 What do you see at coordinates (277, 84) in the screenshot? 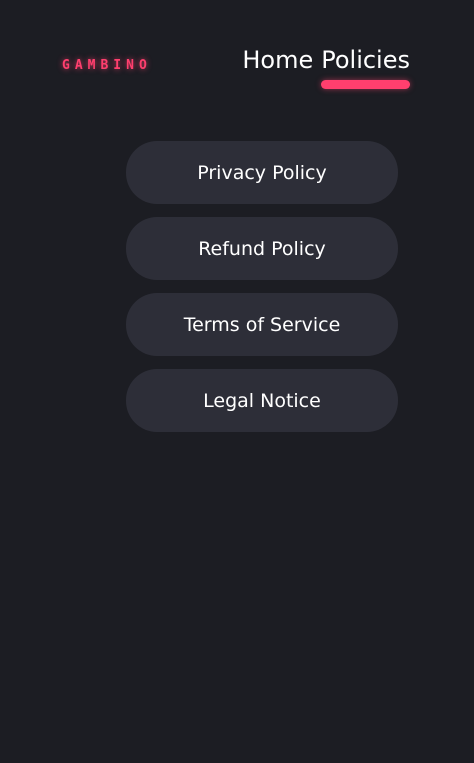
I see `nav-home-underline` at bounding box center [277, 84].